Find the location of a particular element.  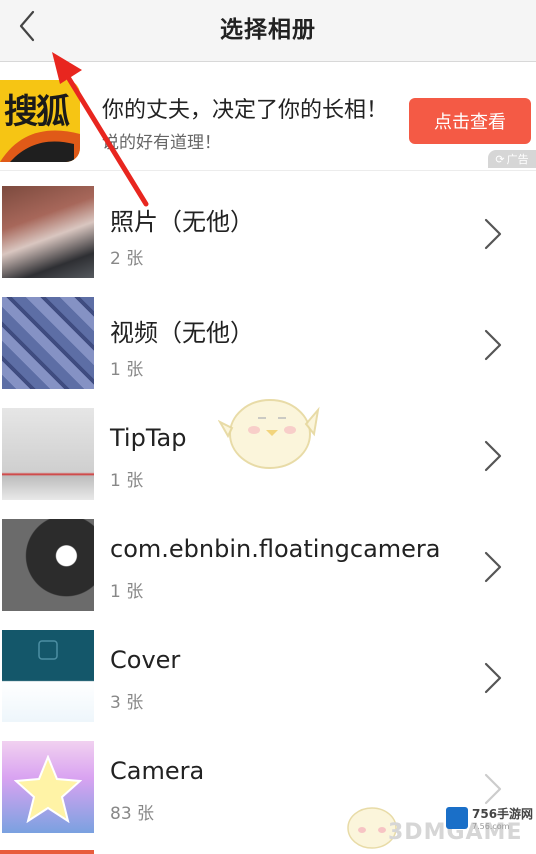

star-icon is located at coordinates (48, 789).